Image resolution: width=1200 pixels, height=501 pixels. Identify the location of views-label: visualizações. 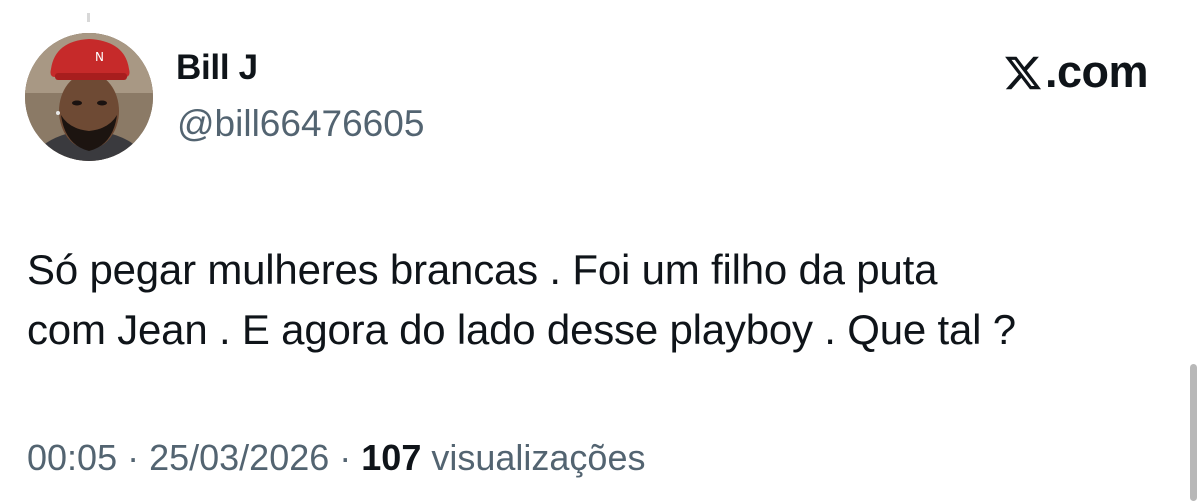
(538, 457).